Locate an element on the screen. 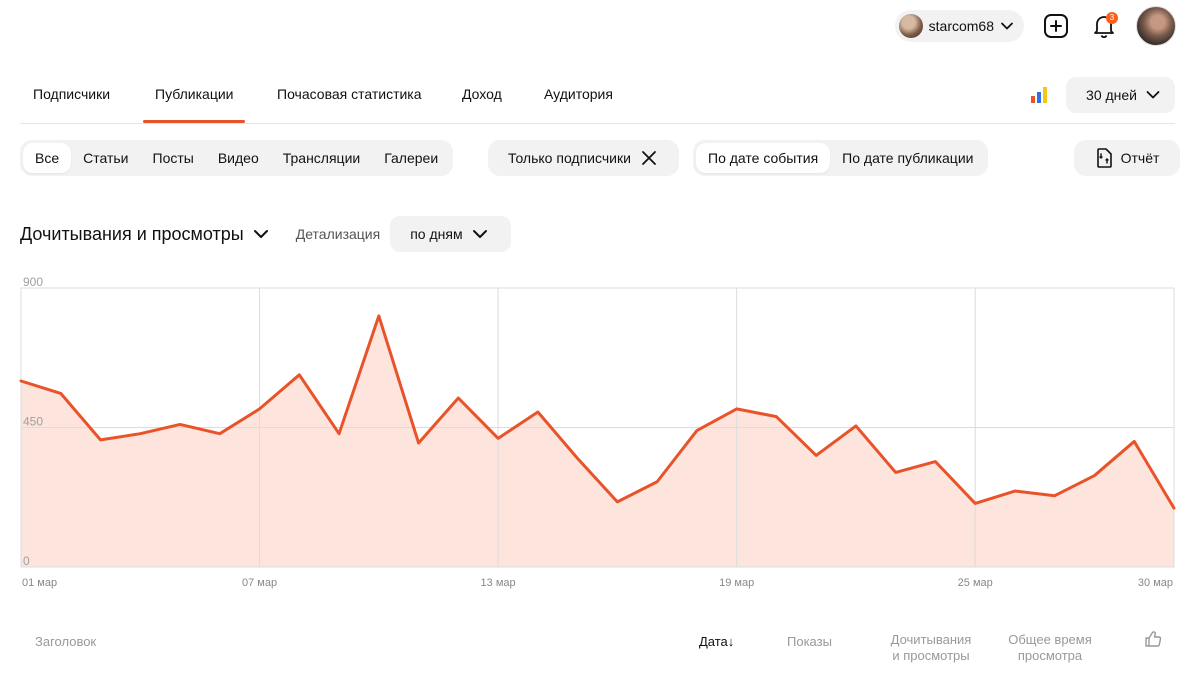 The width and height of the screenshot is (1200, 677). date-mode-event: По дате события is located at coordinates (763, 158).